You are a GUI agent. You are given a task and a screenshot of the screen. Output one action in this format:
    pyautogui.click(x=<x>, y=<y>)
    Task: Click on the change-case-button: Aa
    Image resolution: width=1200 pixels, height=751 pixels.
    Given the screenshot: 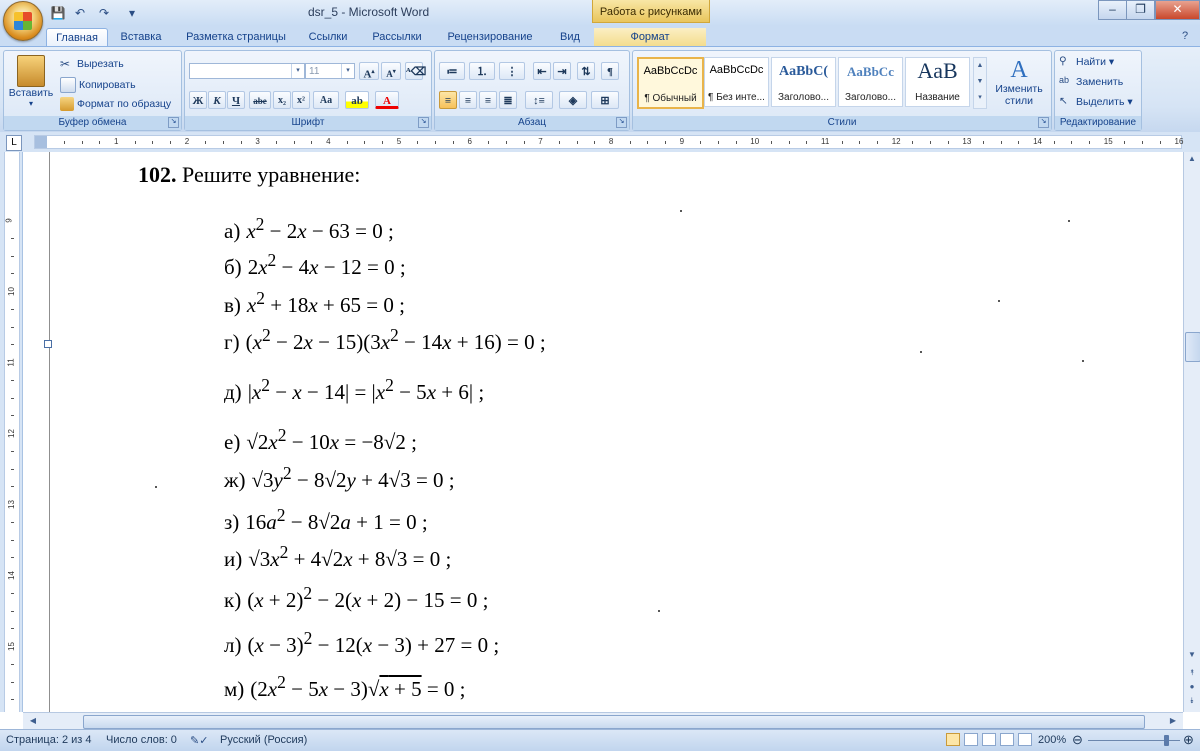 What is the action you would take?
    pyautogui.click(x=326, y=100)
    